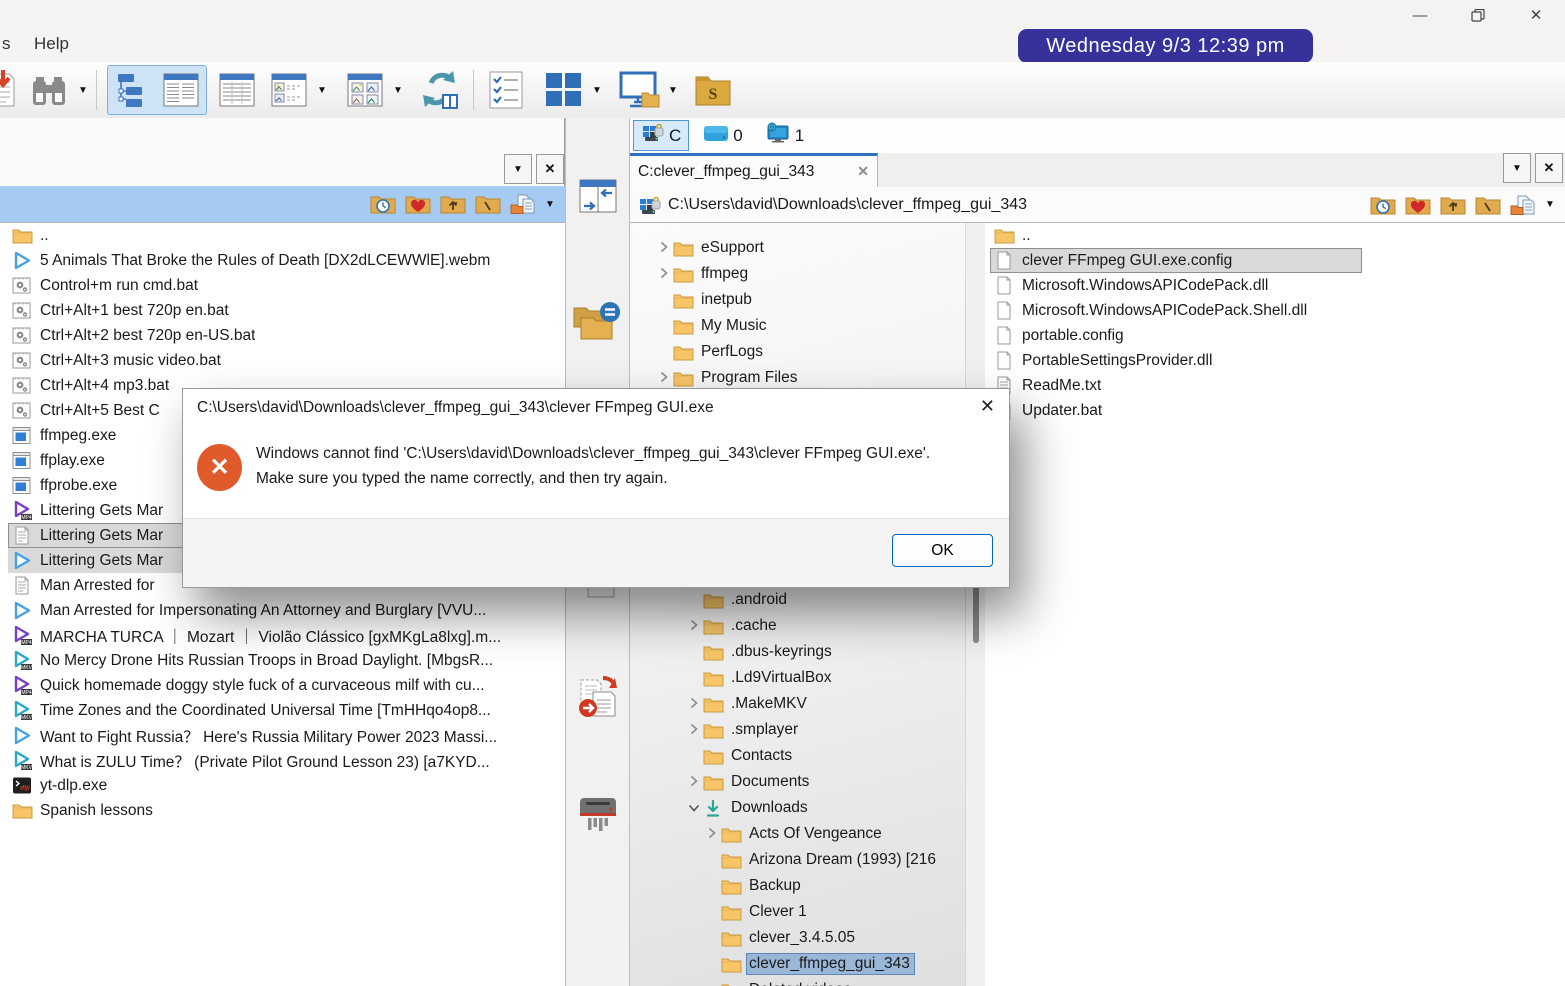 Image resolution: width=1565 pixels, height=986 pixels. I want to click on tab-clever-ffmpeg-gui: C:clever_ffmpeg_gui_343 ✕, so click(754, 170).